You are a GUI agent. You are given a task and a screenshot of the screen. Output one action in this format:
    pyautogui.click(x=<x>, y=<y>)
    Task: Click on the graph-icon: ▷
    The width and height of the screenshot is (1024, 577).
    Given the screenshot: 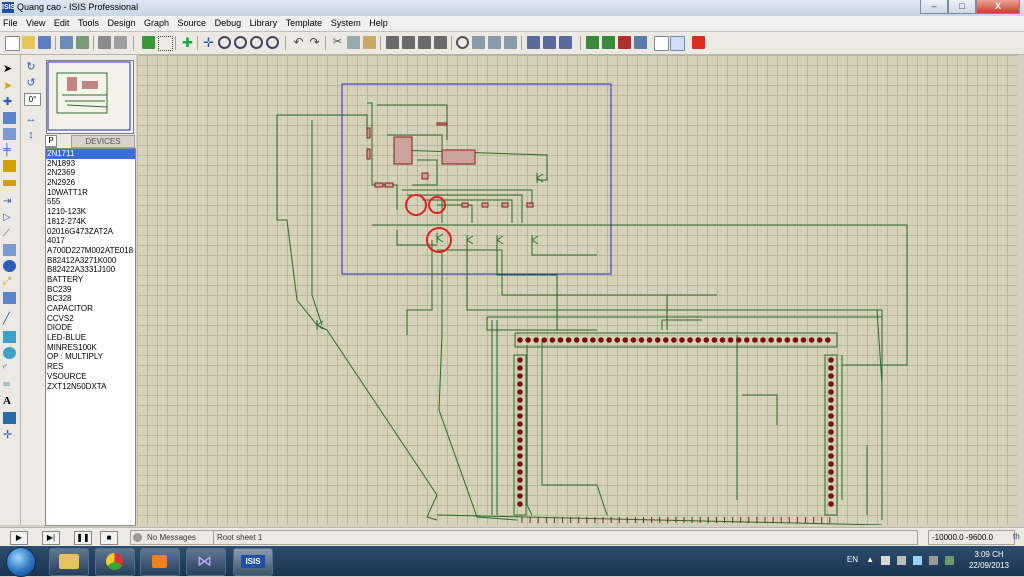 What is the action you would take?
    pyautogui.click(x=9, y=218)
    